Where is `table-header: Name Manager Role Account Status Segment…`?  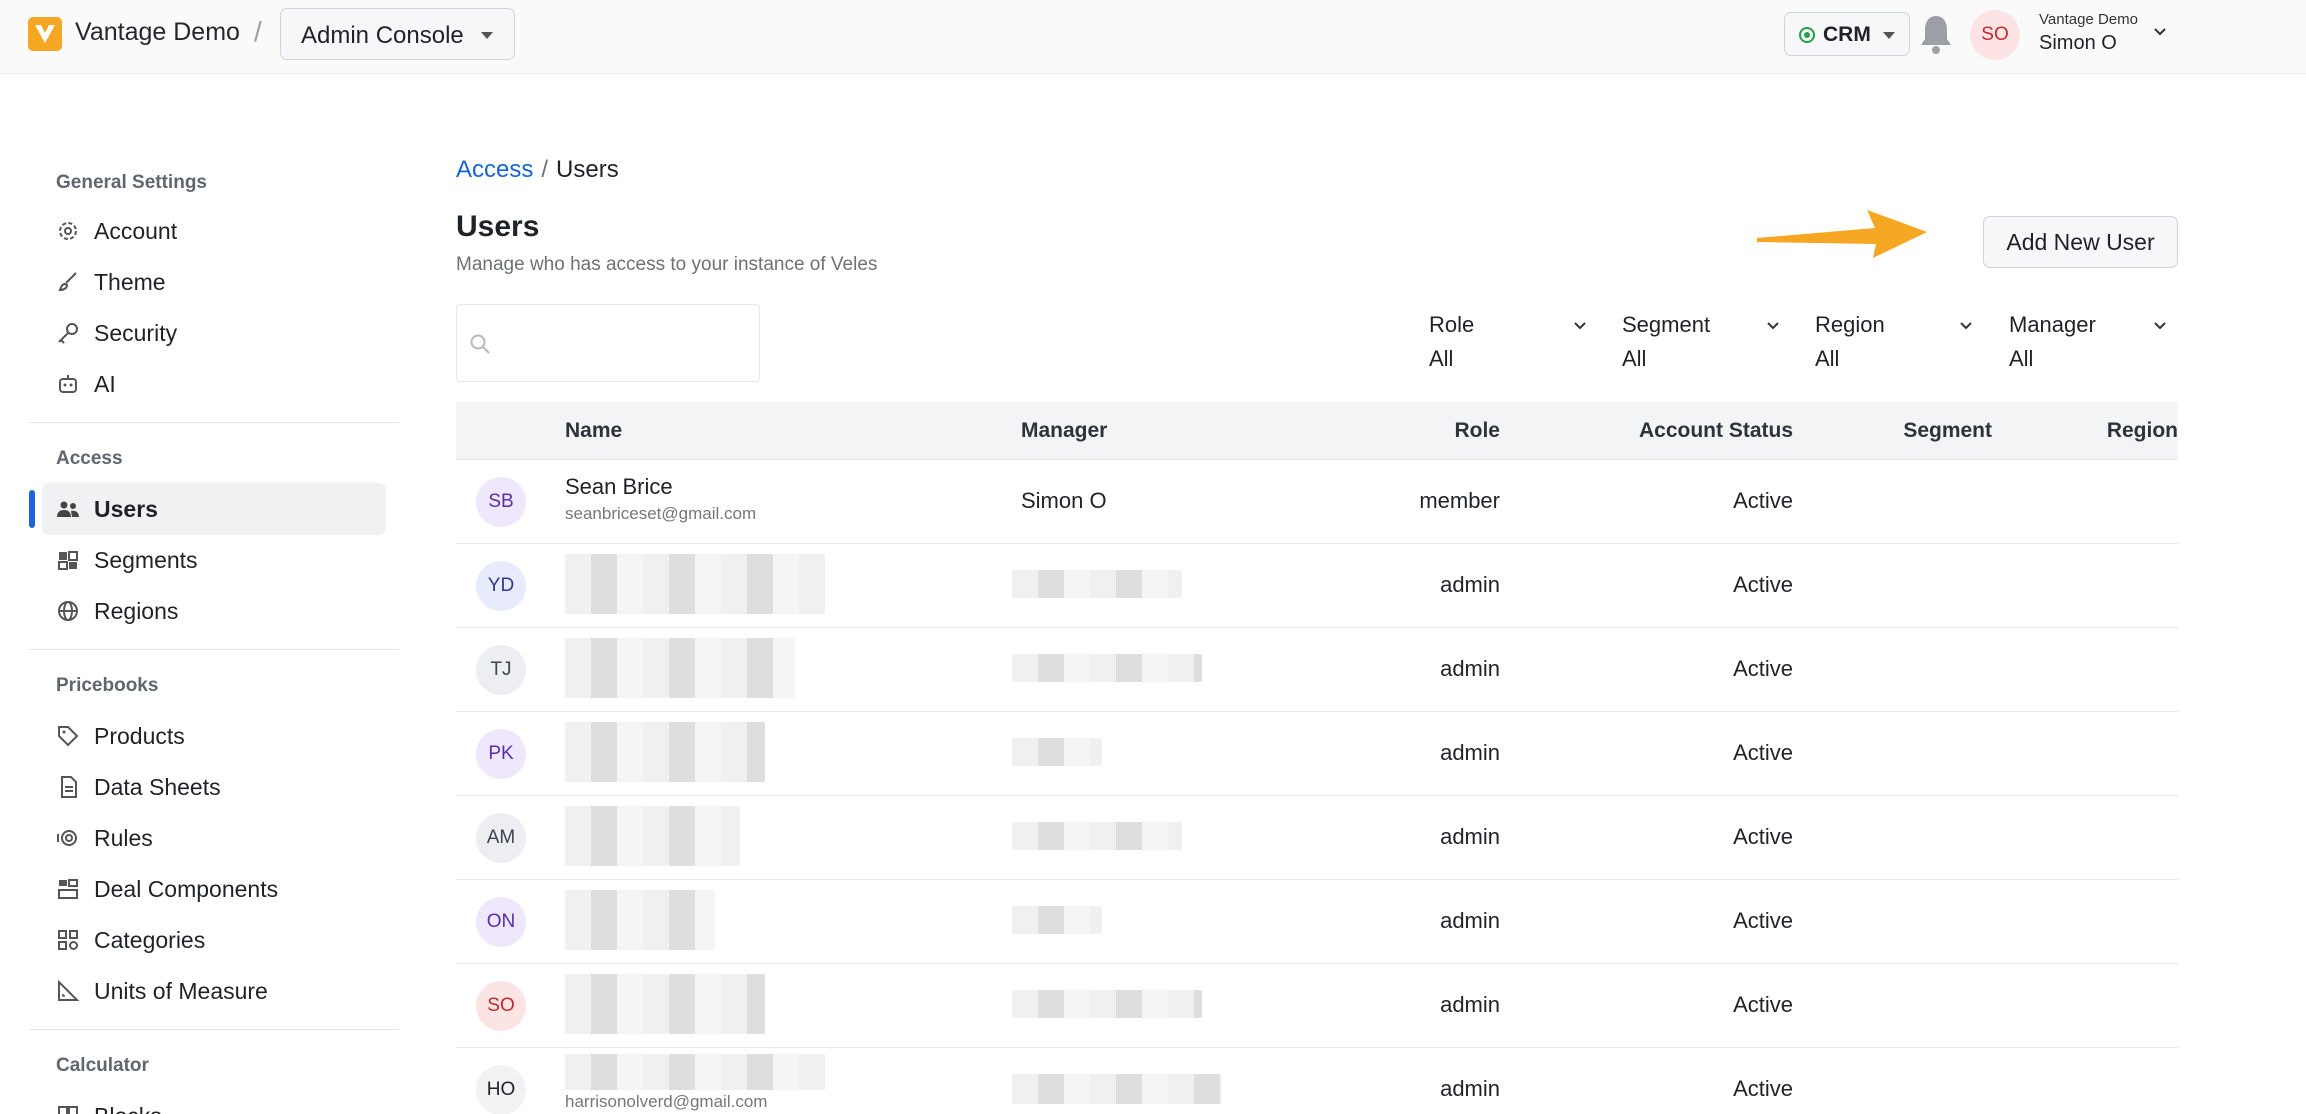 table-header: Name Manager Role Account Status Segment… is located at coordinates (1317, 431).